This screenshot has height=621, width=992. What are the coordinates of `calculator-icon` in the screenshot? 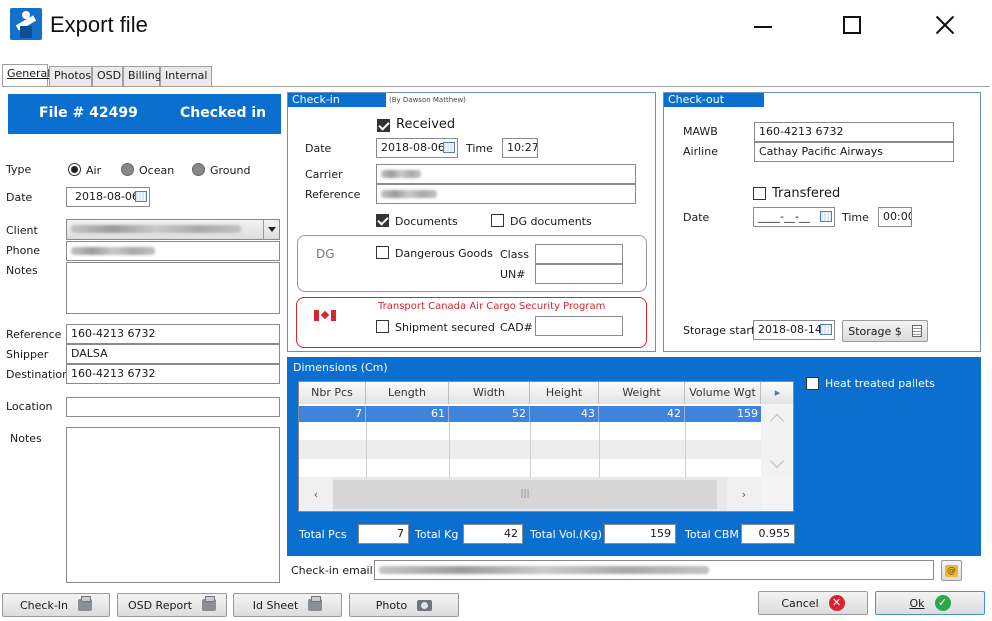 It's located at (916, 331).